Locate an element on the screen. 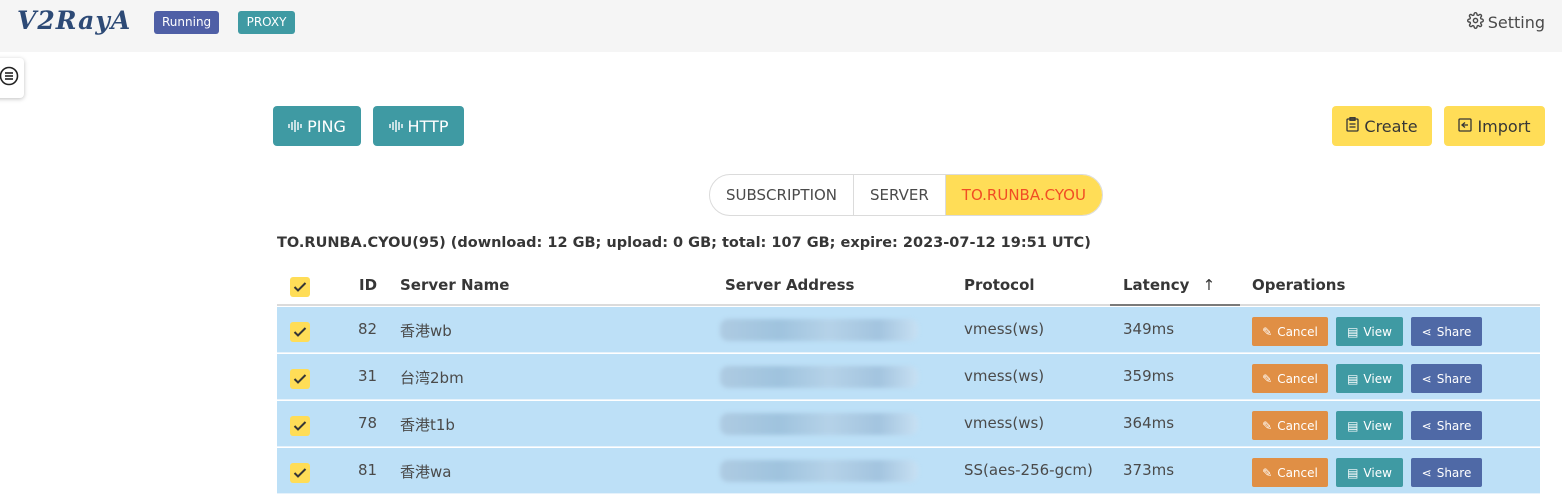 This screenshot has width=1562, height=494. row-id: 31 is located at coordinates (368, 376).